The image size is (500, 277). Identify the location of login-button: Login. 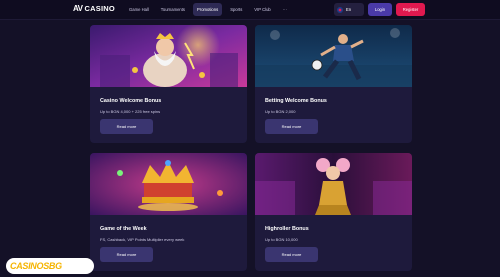
(380, 9).